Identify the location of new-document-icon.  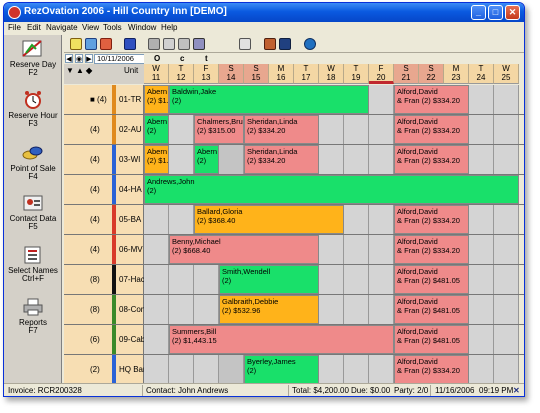
(76, 44).